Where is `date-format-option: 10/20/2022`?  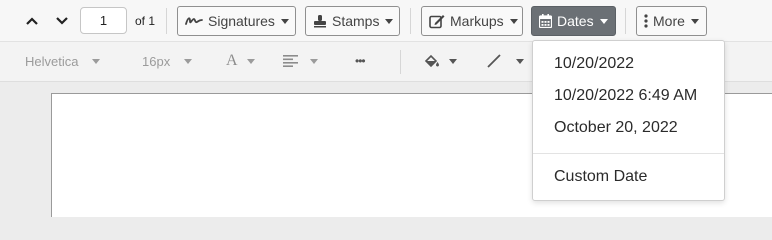 date-format-option: 10/20/2022 is located at coordinates (628, 64).